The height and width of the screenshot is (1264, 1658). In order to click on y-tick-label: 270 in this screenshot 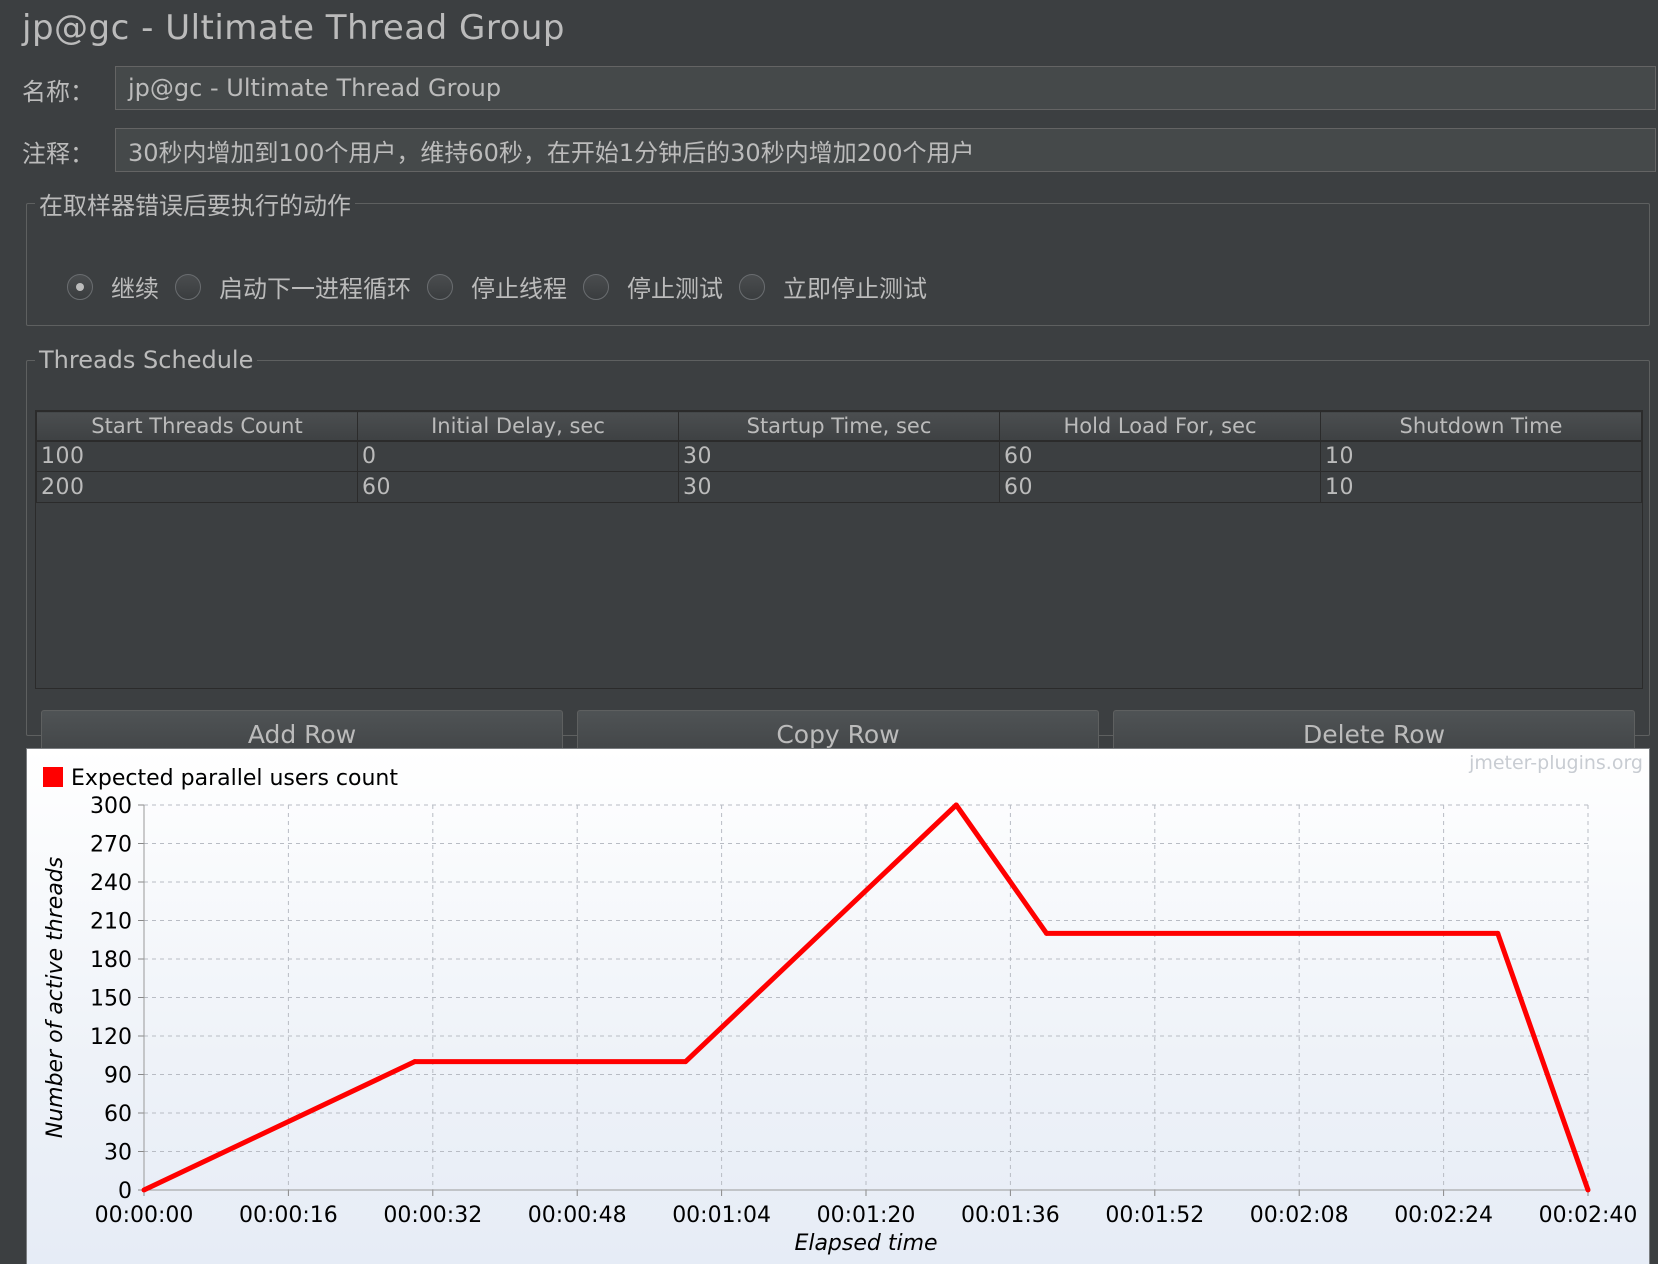, I will do `click(111, 845)`.